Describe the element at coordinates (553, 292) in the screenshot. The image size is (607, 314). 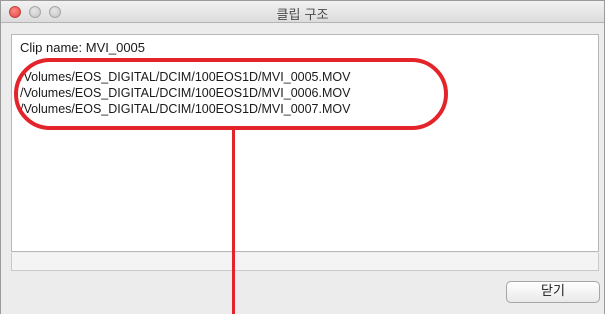
I see `close-button: 닫기` at that location.